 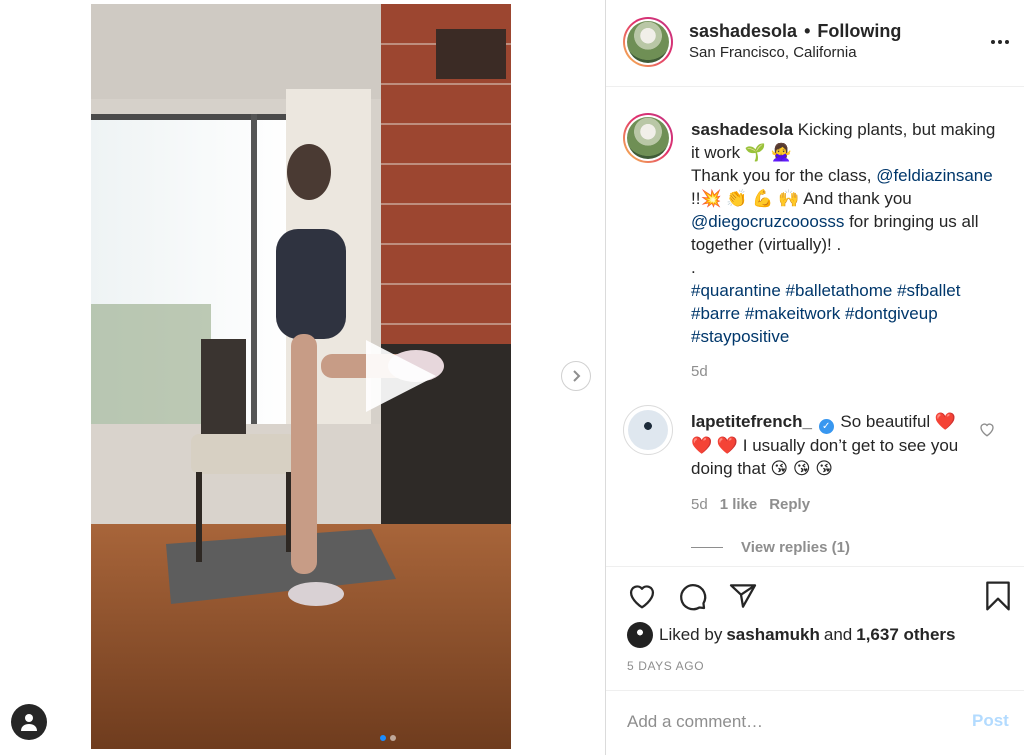 What do you see at coordinates (740, 336) in the screenshot?
I see `hashtag-link: #staypositive` at bounding box center [740, 336].